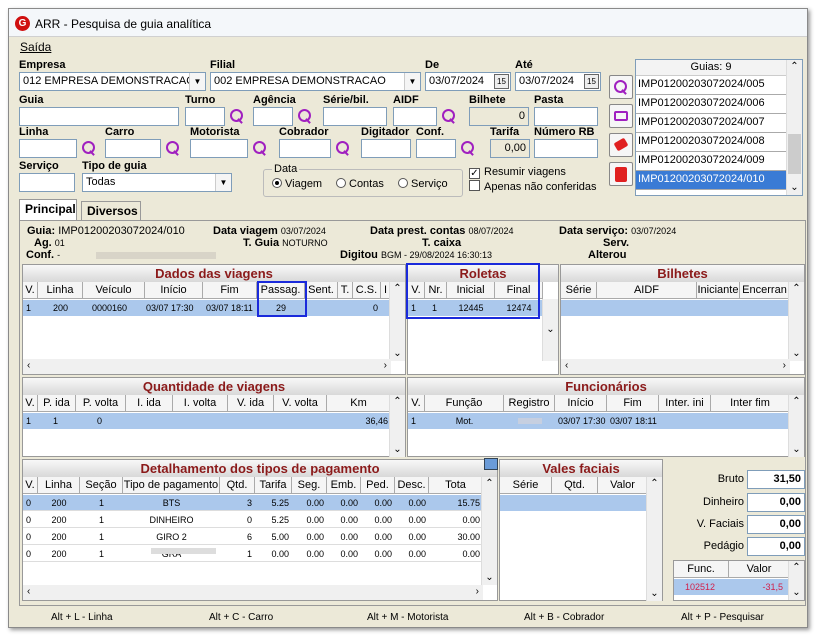 This screenshot has height=635, width=819. Describe the element at coordinates (59, 554) in the screenshot. I see `cell: 200` at that location.